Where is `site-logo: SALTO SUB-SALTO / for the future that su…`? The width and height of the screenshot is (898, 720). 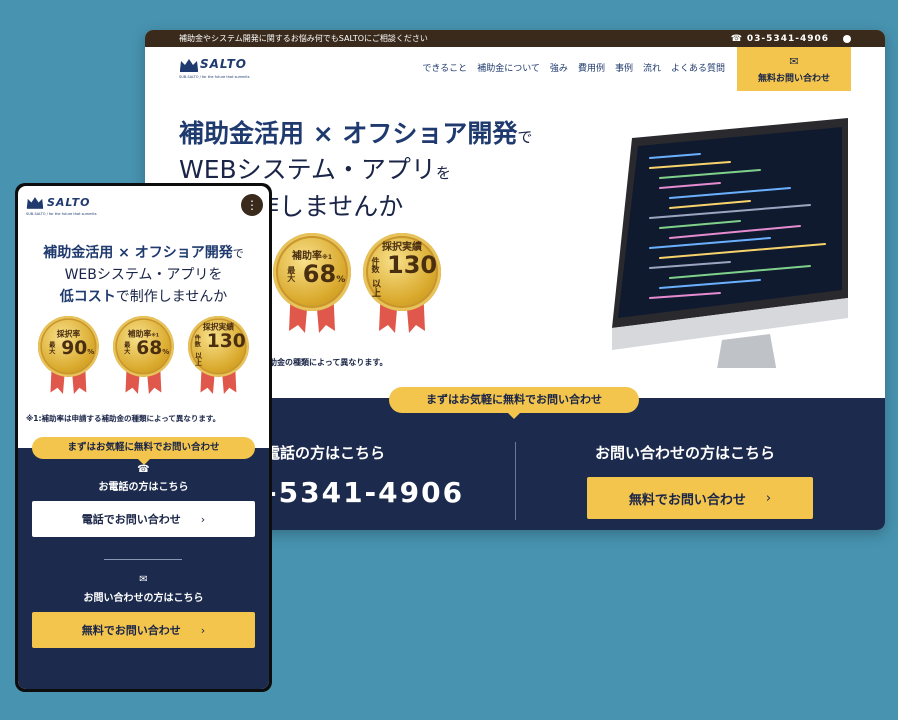
site-logo: SALTO SUB-SALTO / for the future that su… is located at coordinates (214, 68).